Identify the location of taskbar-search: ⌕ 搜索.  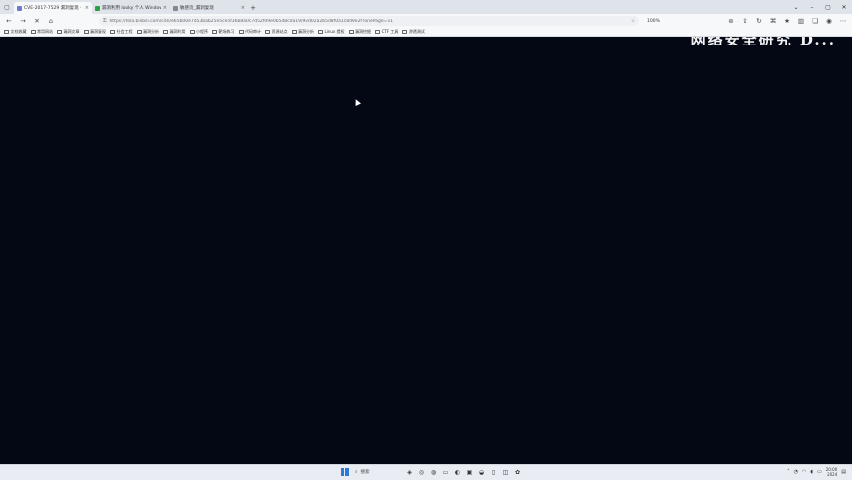
(377, 472).